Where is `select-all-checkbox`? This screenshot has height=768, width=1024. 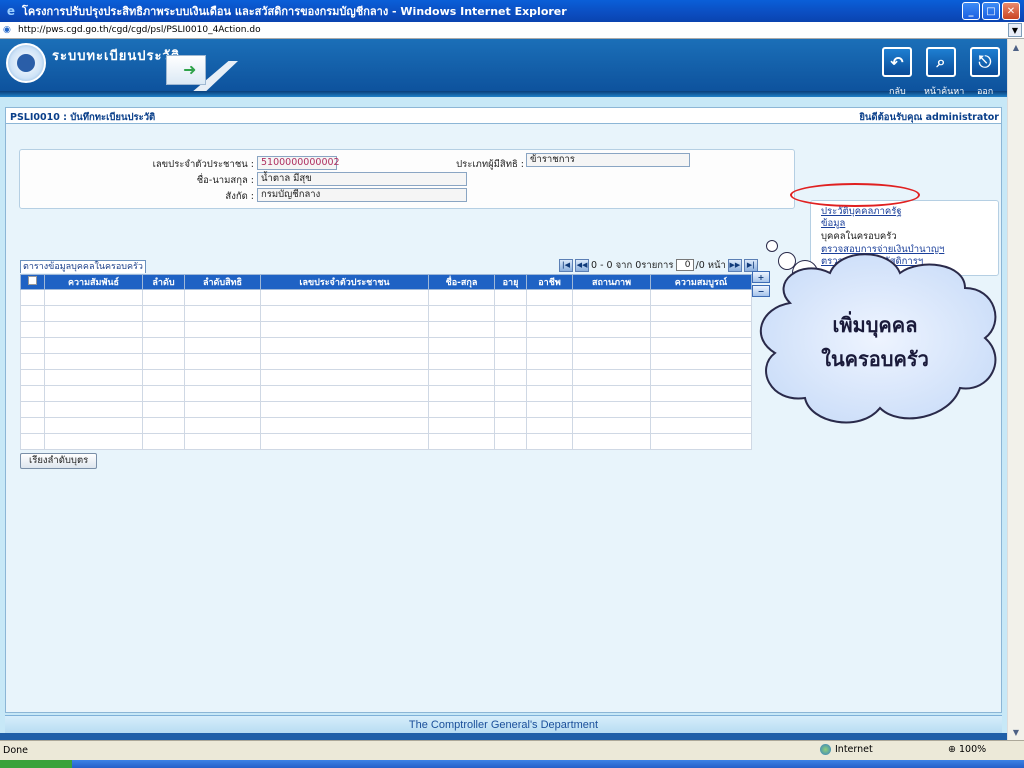 select-all-checkbox is located at coordinates (32, 282).